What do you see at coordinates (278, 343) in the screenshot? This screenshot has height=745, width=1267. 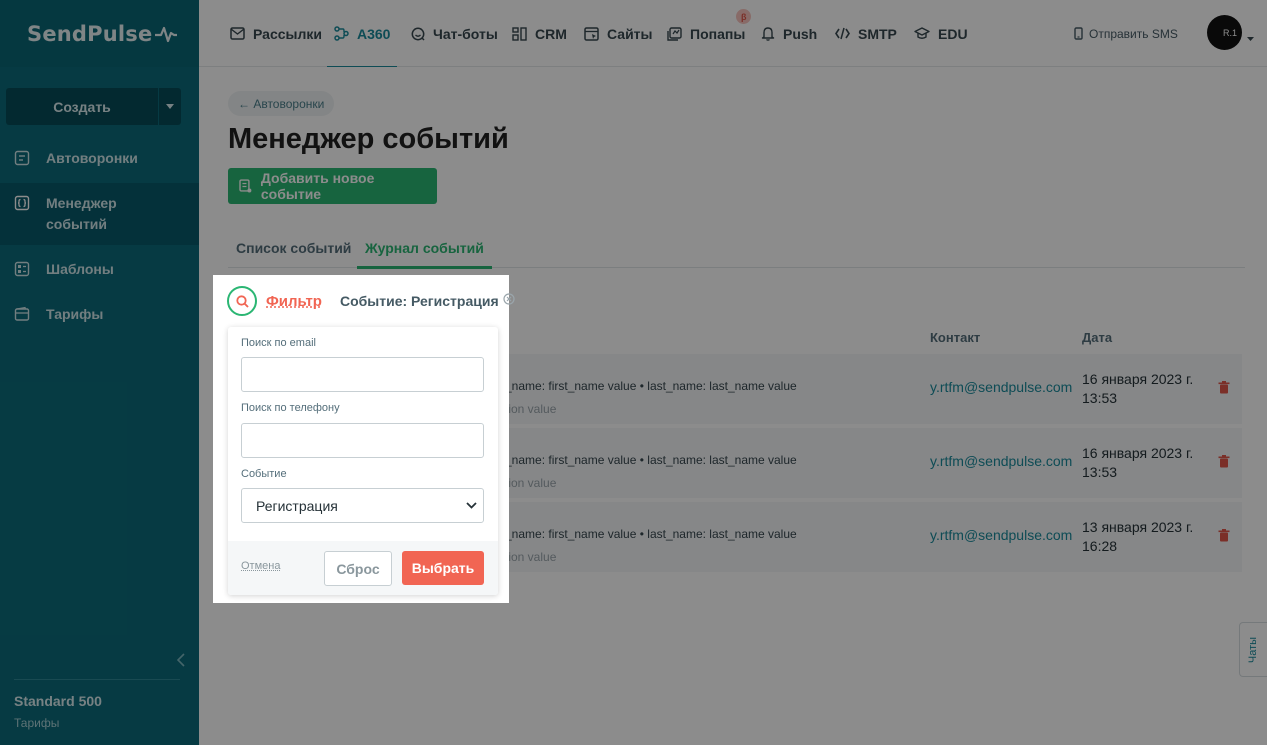 I see `email-search-label: Поиск по email` at bounding box center [278, 343].